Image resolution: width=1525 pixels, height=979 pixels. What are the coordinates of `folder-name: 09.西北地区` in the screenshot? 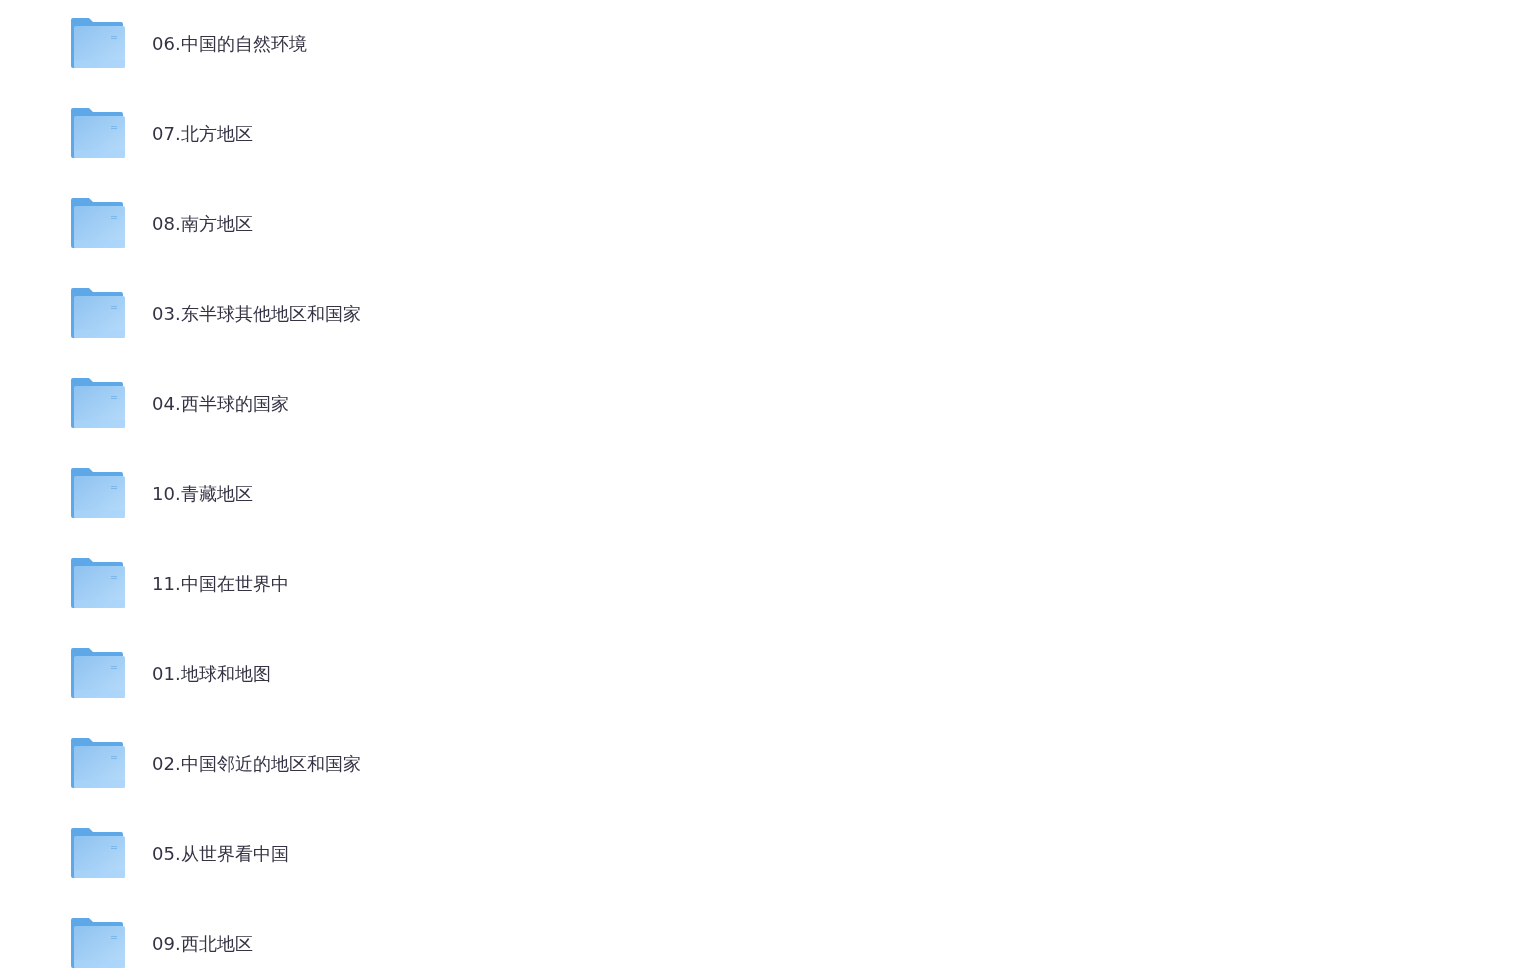 It's located at (202, 943).